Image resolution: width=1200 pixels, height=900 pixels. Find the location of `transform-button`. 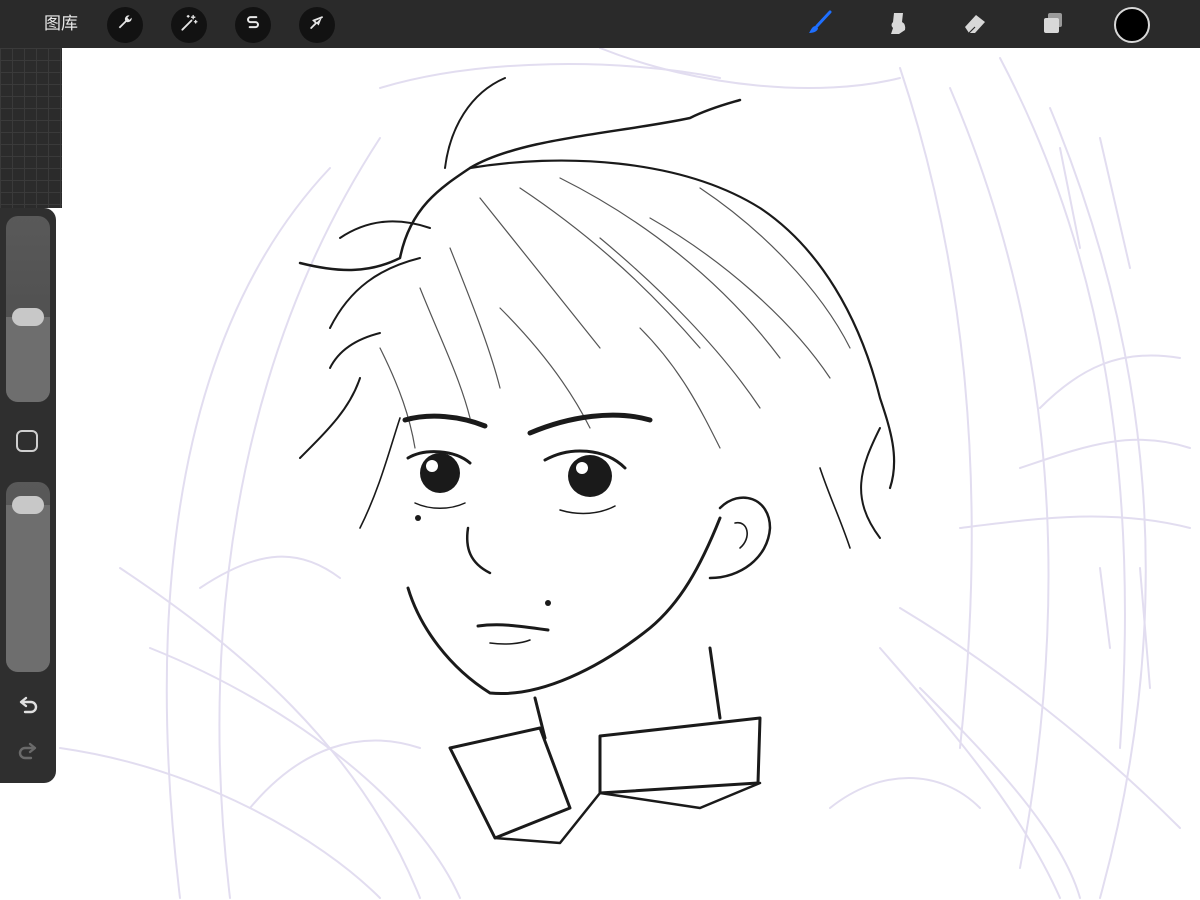

transform-button is located at coordinates (317, 25).